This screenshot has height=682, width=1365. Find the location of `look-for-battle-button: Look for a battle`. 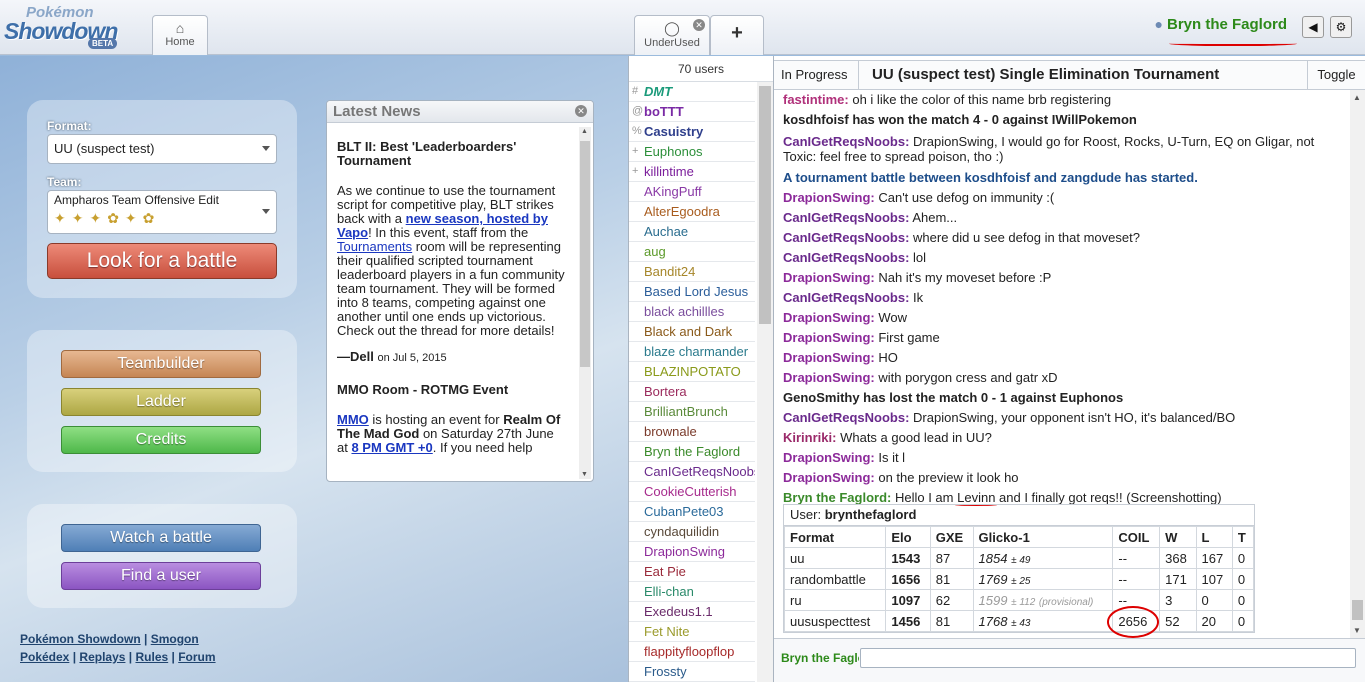

look-for-battle-button: Look for a battle is located at coordinates (162, 261).